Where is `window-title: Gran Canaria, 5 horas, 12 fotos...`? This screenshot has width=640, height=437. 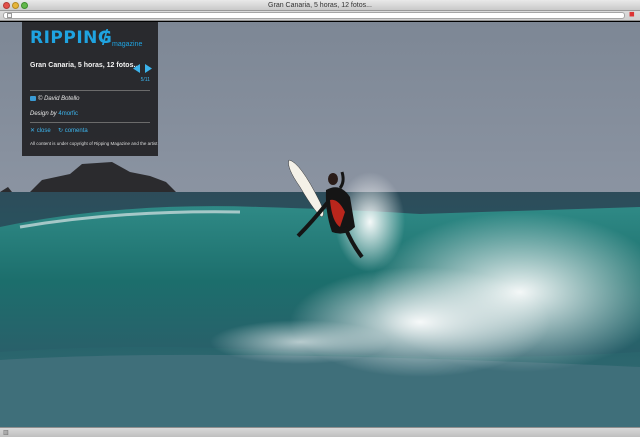
window-title: Gran Canaria, 5 horas, 12 fotos... is located at coordinates (320, 5).